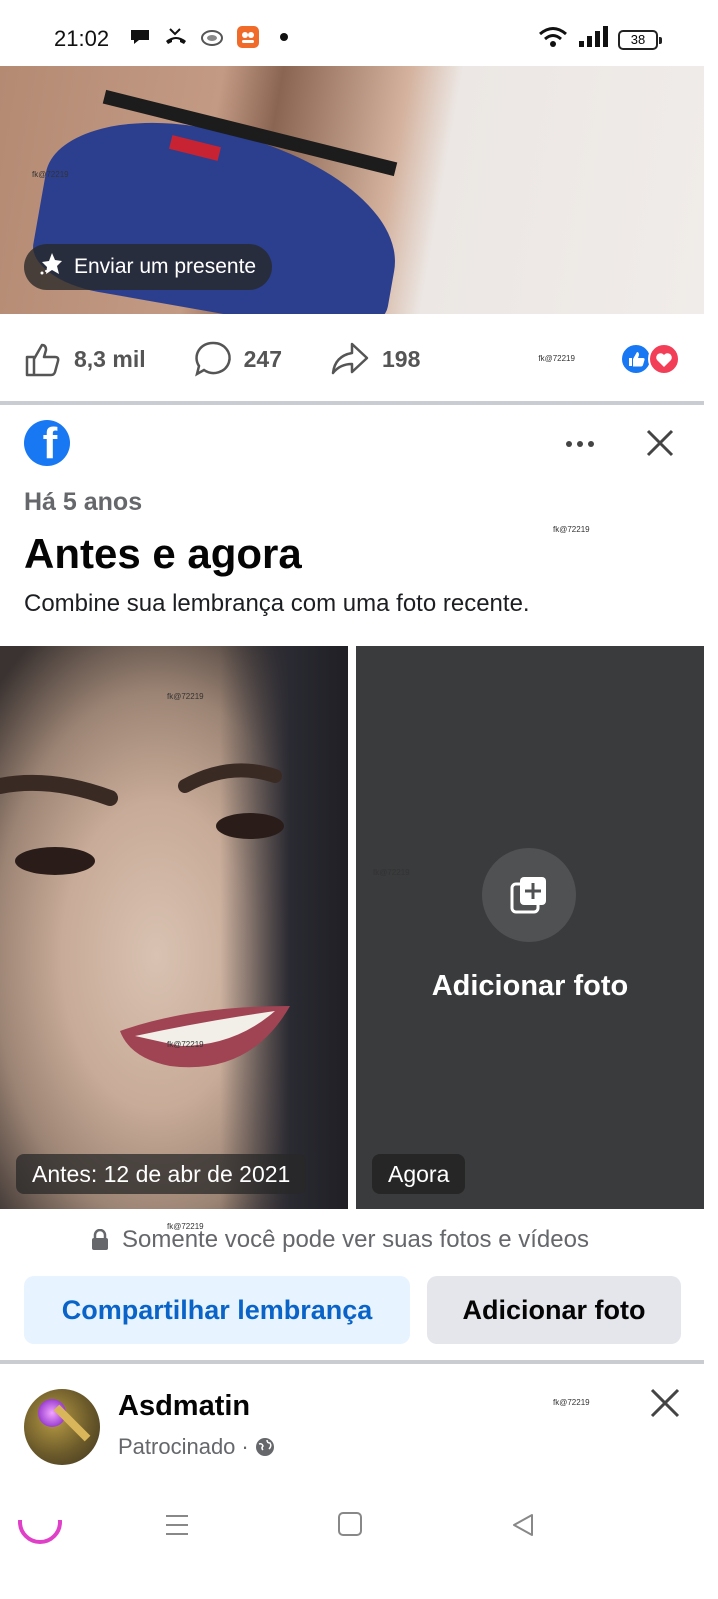  What do you see at coordinates (51, 267) in the screenshot?
I see `gift-sparkle-icon` at bounding box center [51, 267].